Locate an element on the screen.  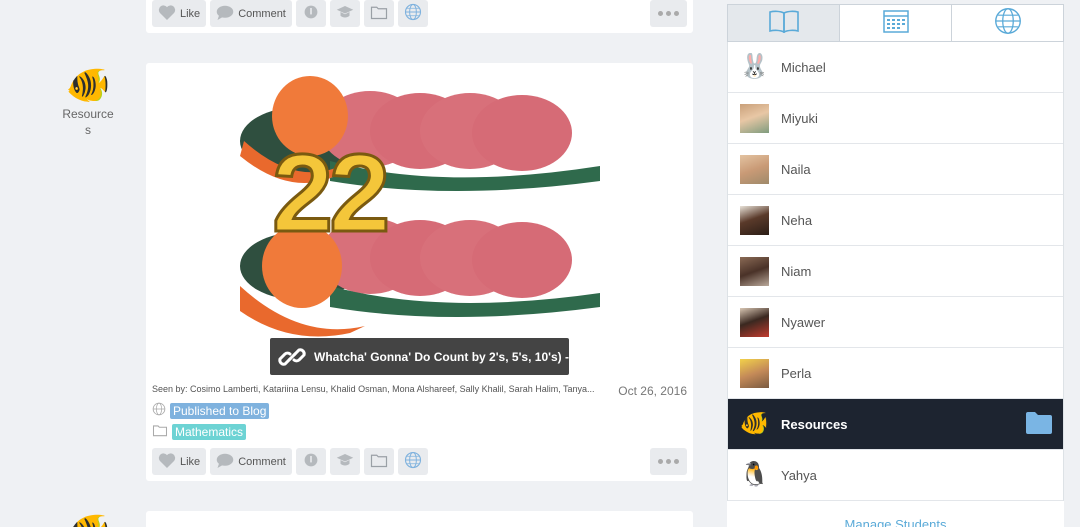
sidebar-tabs is located at coordinates (895, 23).